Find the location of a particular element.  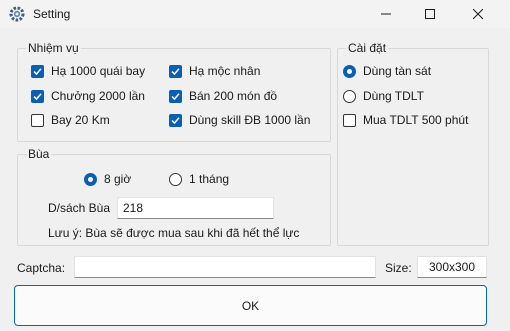

dsach-bua-label: D/sách Bùa is located at coordinates (79, 208).